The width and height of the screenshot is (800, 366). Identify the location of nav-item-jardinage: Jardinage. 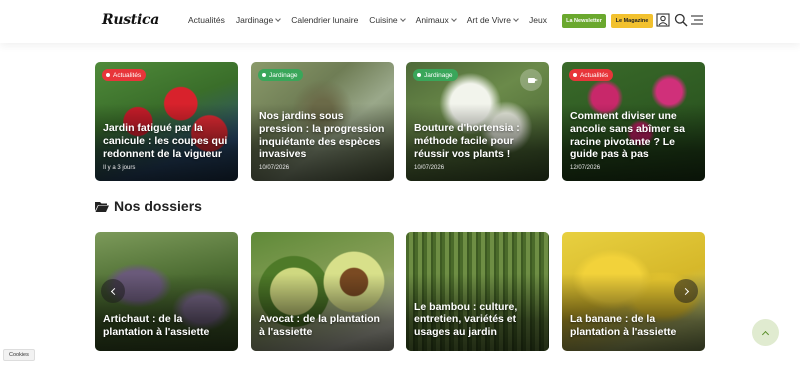
(259, 20).